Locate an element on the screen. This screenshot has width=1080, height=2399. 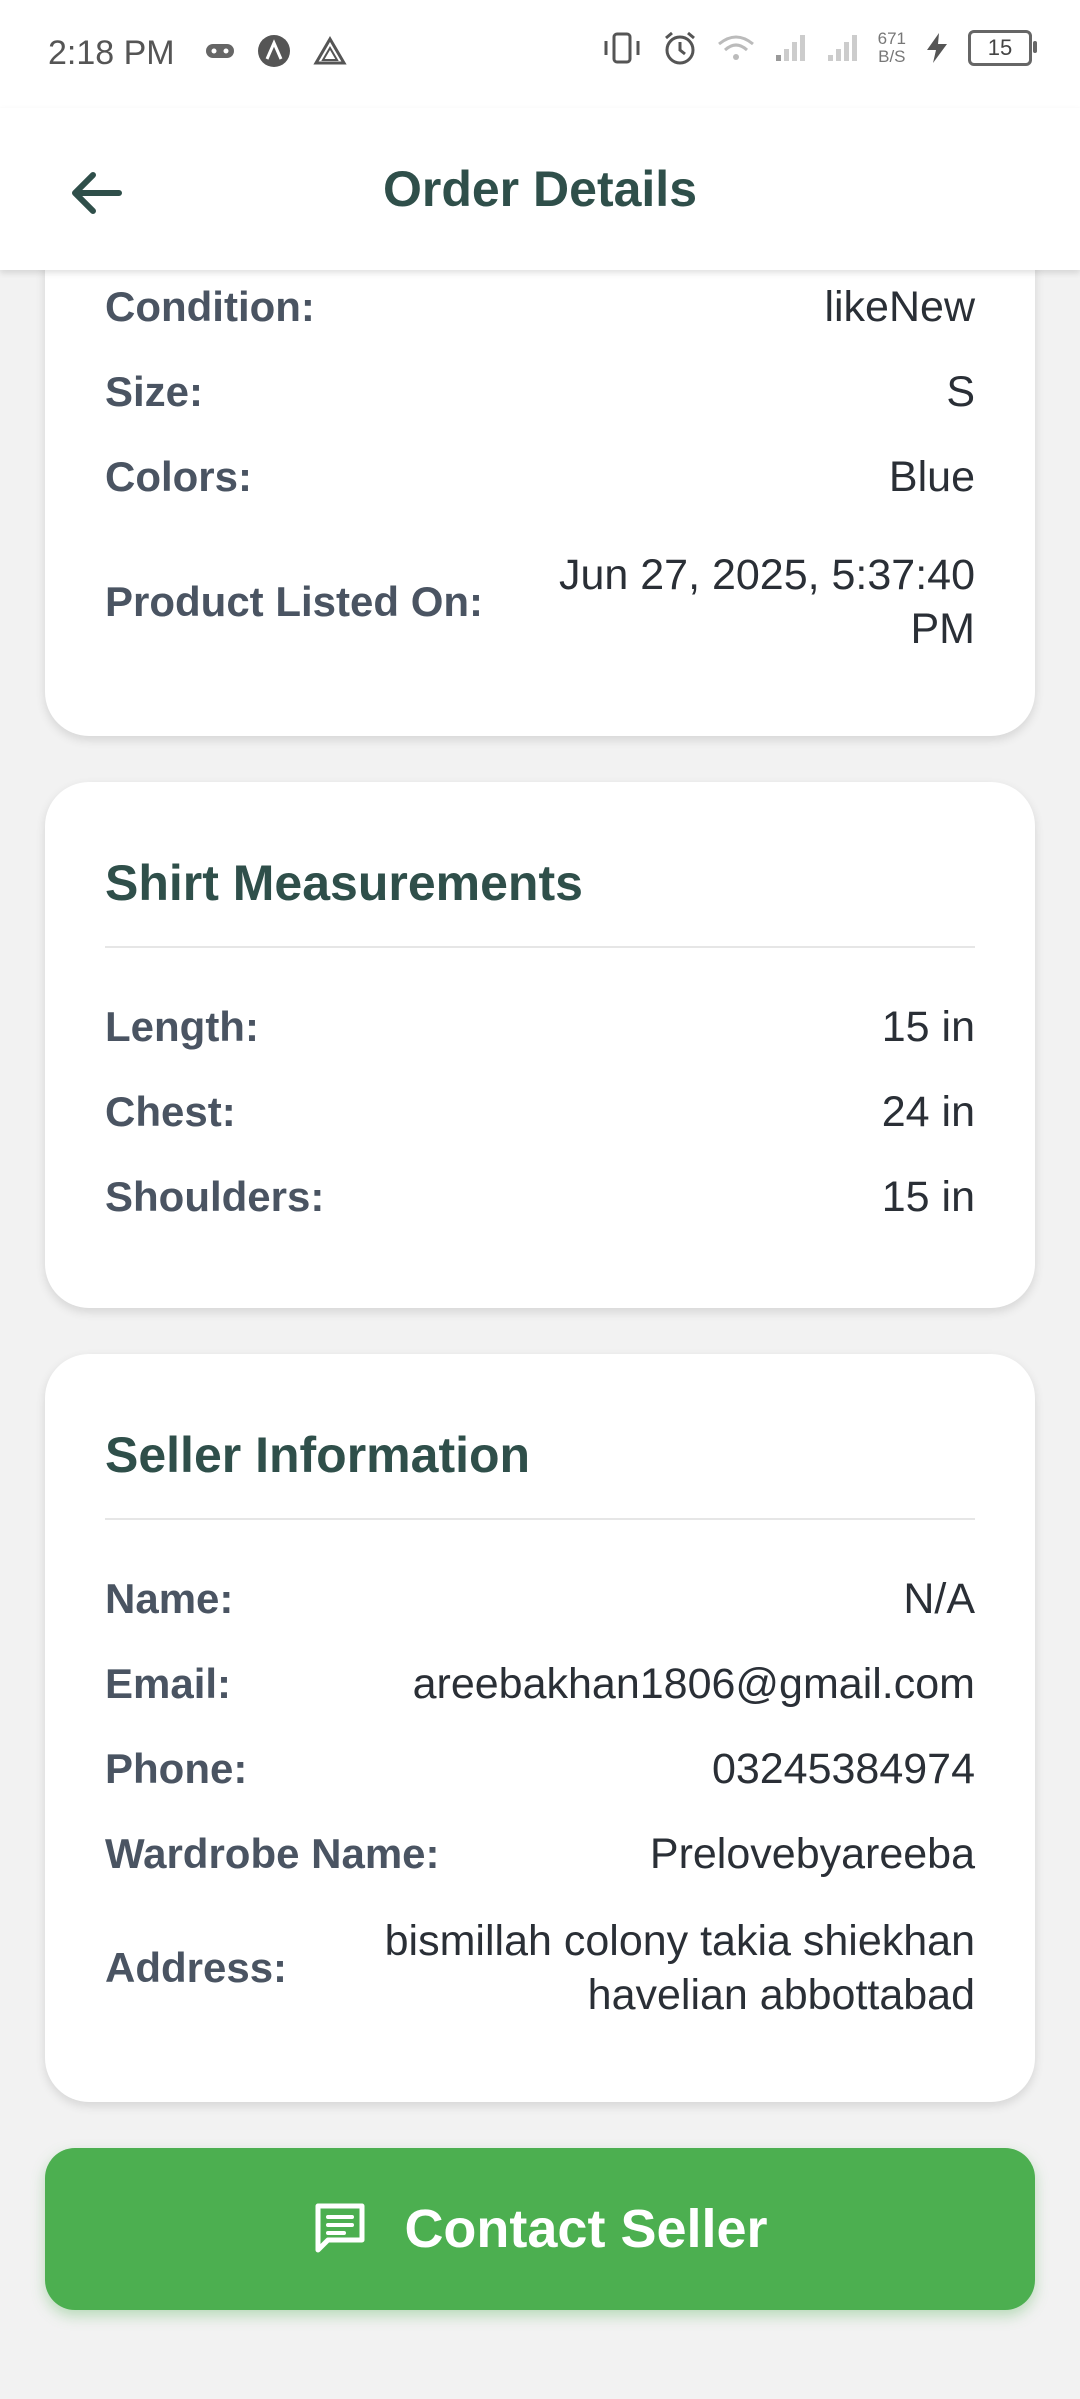
detail-value: S is located at coordinates (960, 392).